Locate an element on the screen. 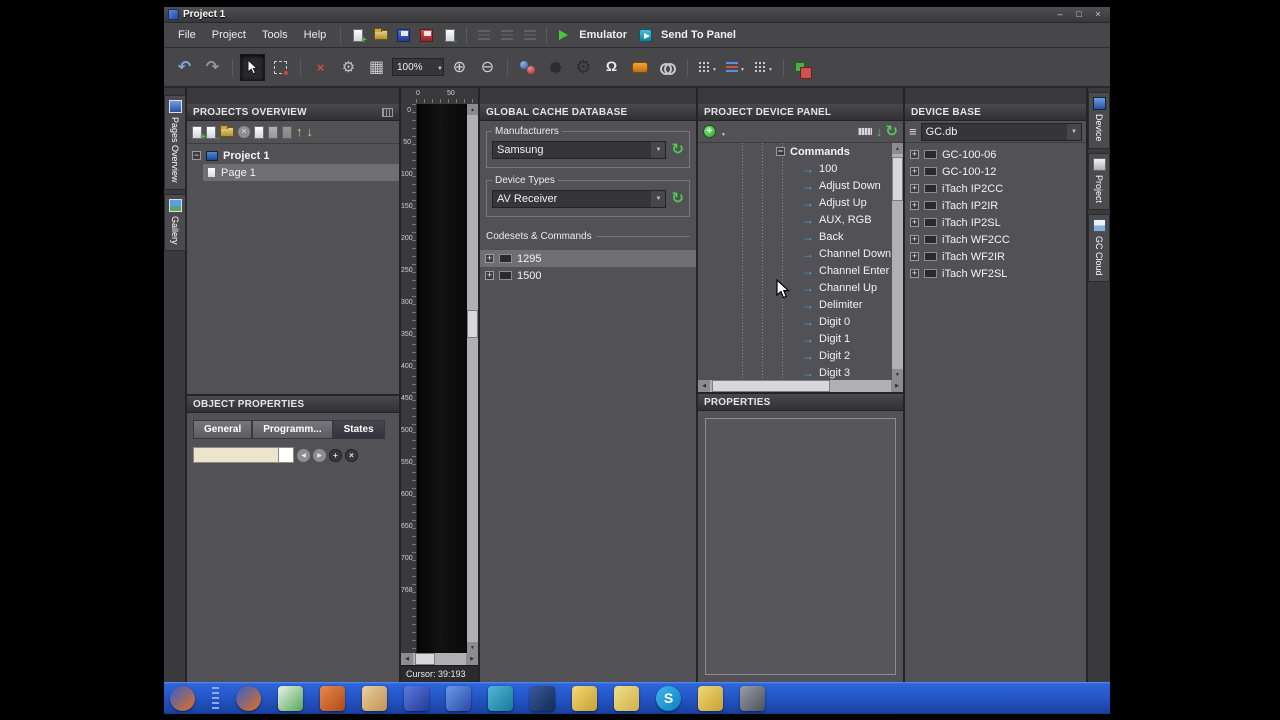  new-project-button is located at coordinates (357, 36).